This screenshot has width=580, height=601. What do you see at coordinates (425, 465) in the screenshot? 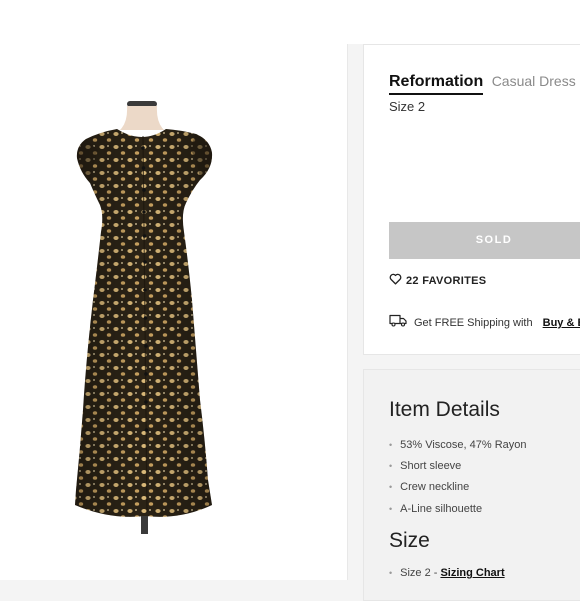
I see `list-item: • Short sleeve` at bounding box center [425, 465].